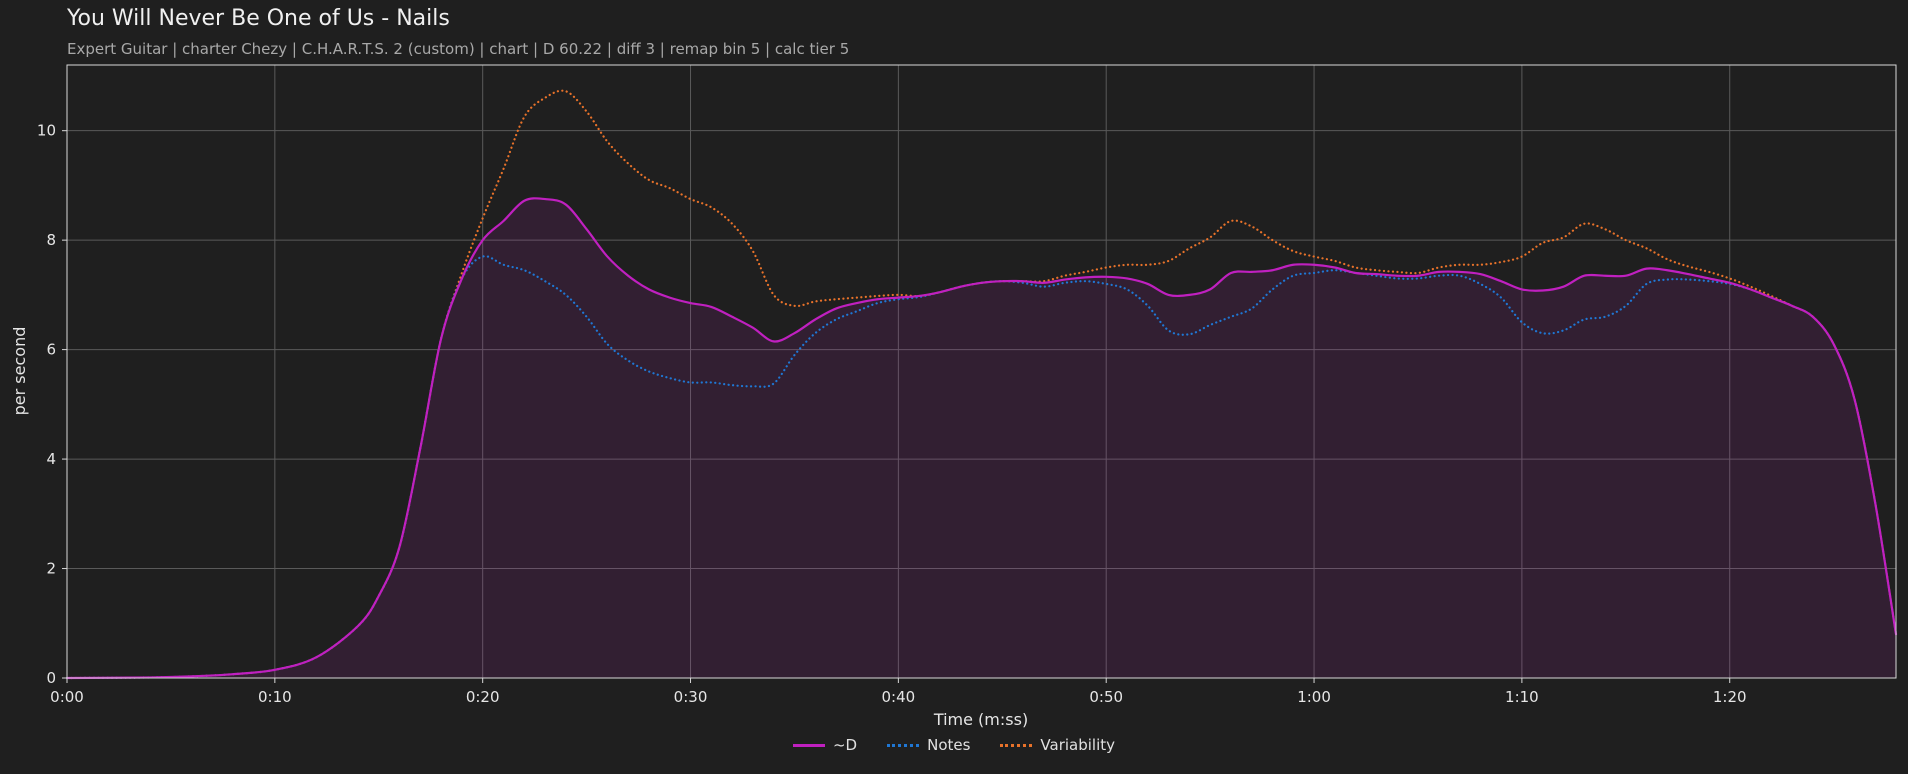  What do you see at coordinates (691, 697) in the screenshot?
I see `x-tick-label: 0:30` at bounding box center [691, 697].